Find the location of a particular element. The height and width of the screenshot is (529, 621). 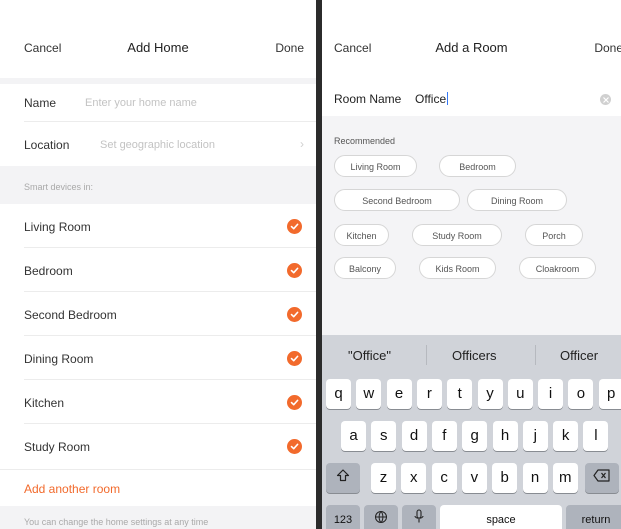

room-suggestion-chip: Dining Room is located at coordinates (517, 200).